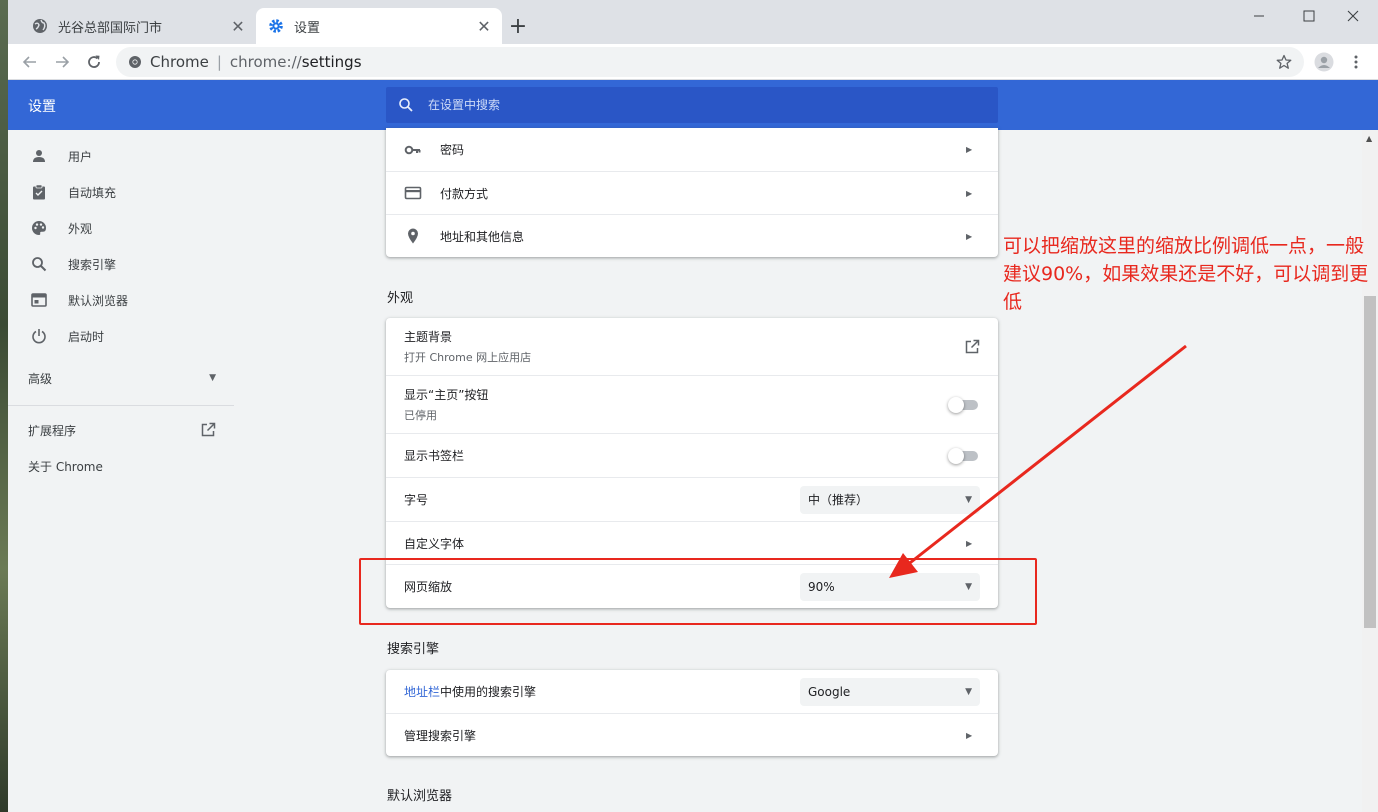 This screenshot has width=1378, height=812. Describe the element at coordinates (52, 430) in the screenshot. I see `extensions-label: 扩展程序` at that location.